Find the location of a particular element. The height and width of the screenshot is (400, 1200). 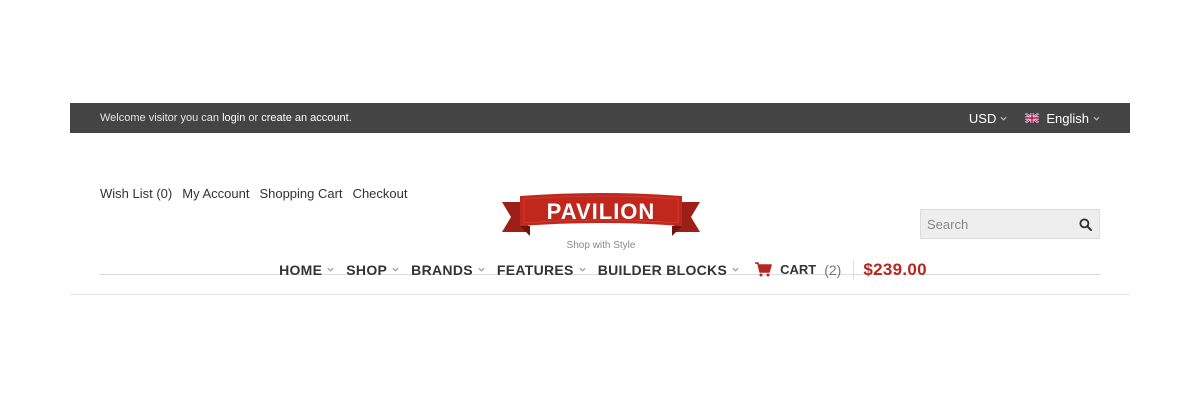

welcome-suffix: . is located at coordinates (350, 118).